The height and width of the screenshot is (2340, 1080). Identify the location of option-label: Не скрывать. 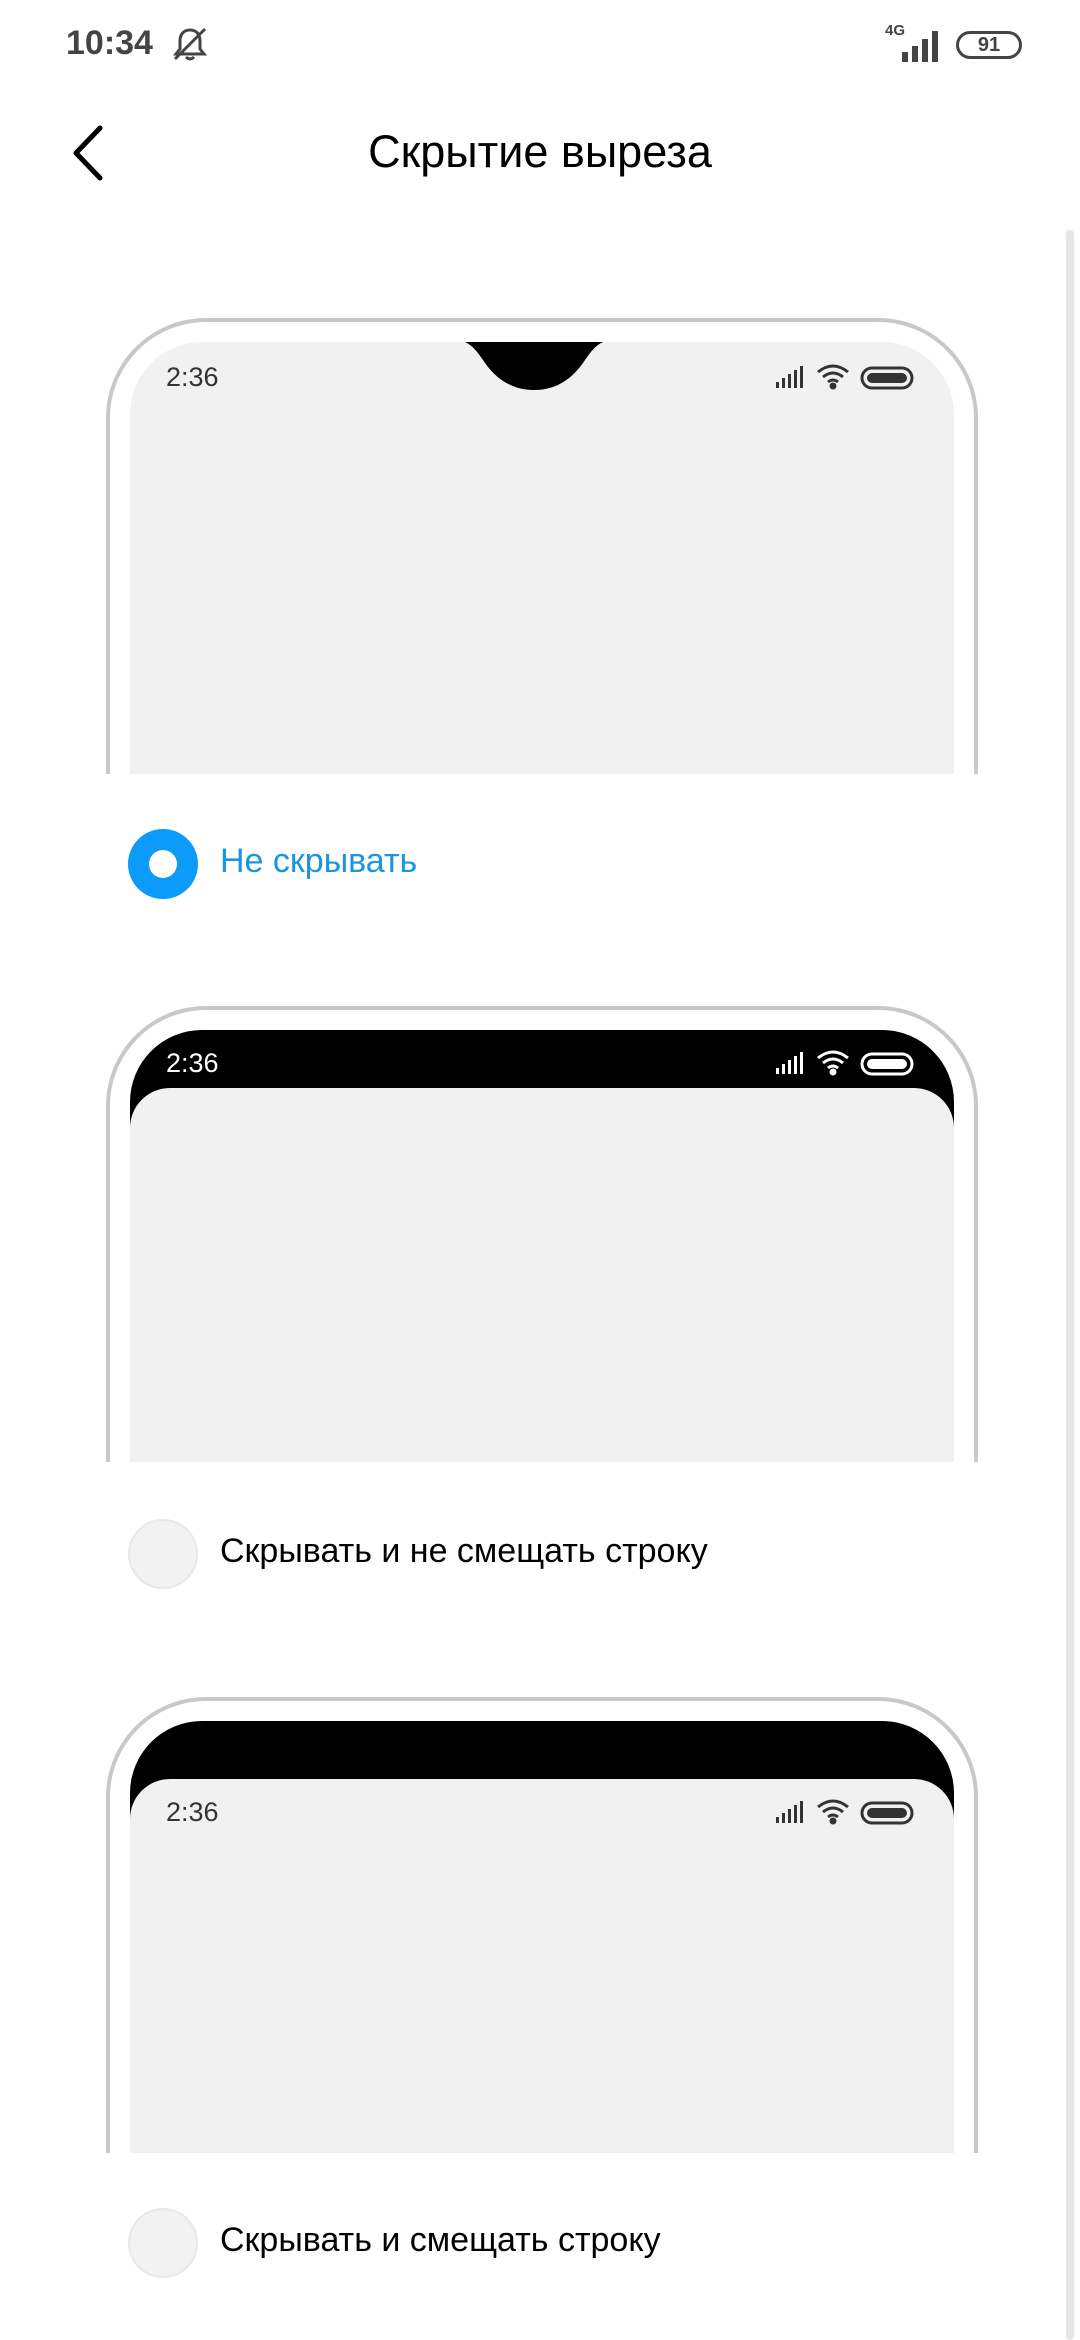
(319, 861).